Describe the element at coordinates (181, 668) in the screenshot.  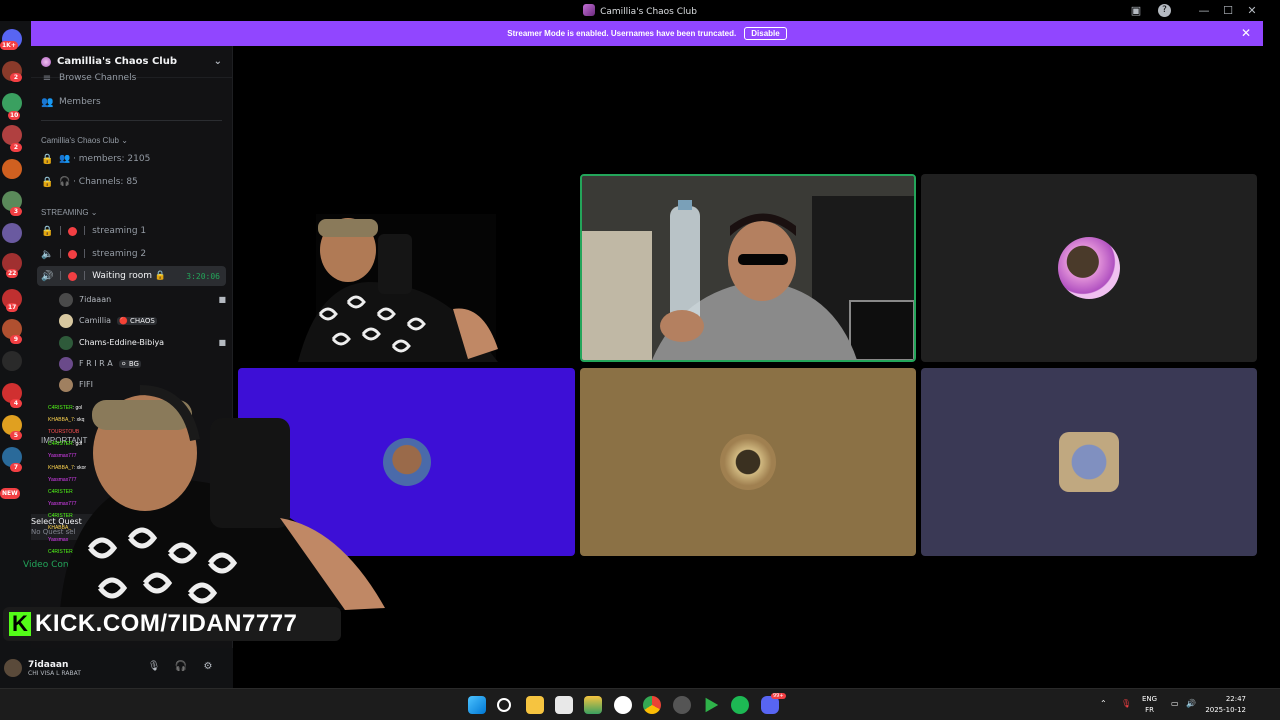
I see `headphones-icon: 🎧` at that location.